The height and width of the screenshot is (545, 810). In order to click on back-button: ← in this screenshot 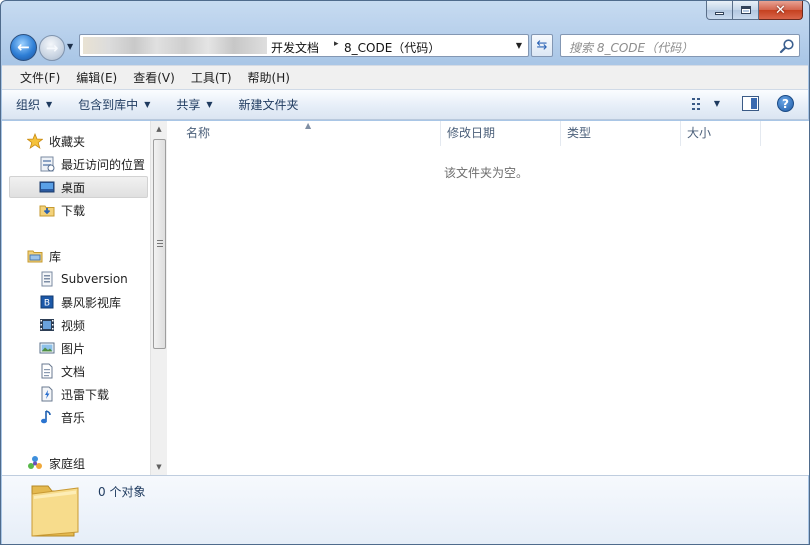, I will do `click(23, 47)`.